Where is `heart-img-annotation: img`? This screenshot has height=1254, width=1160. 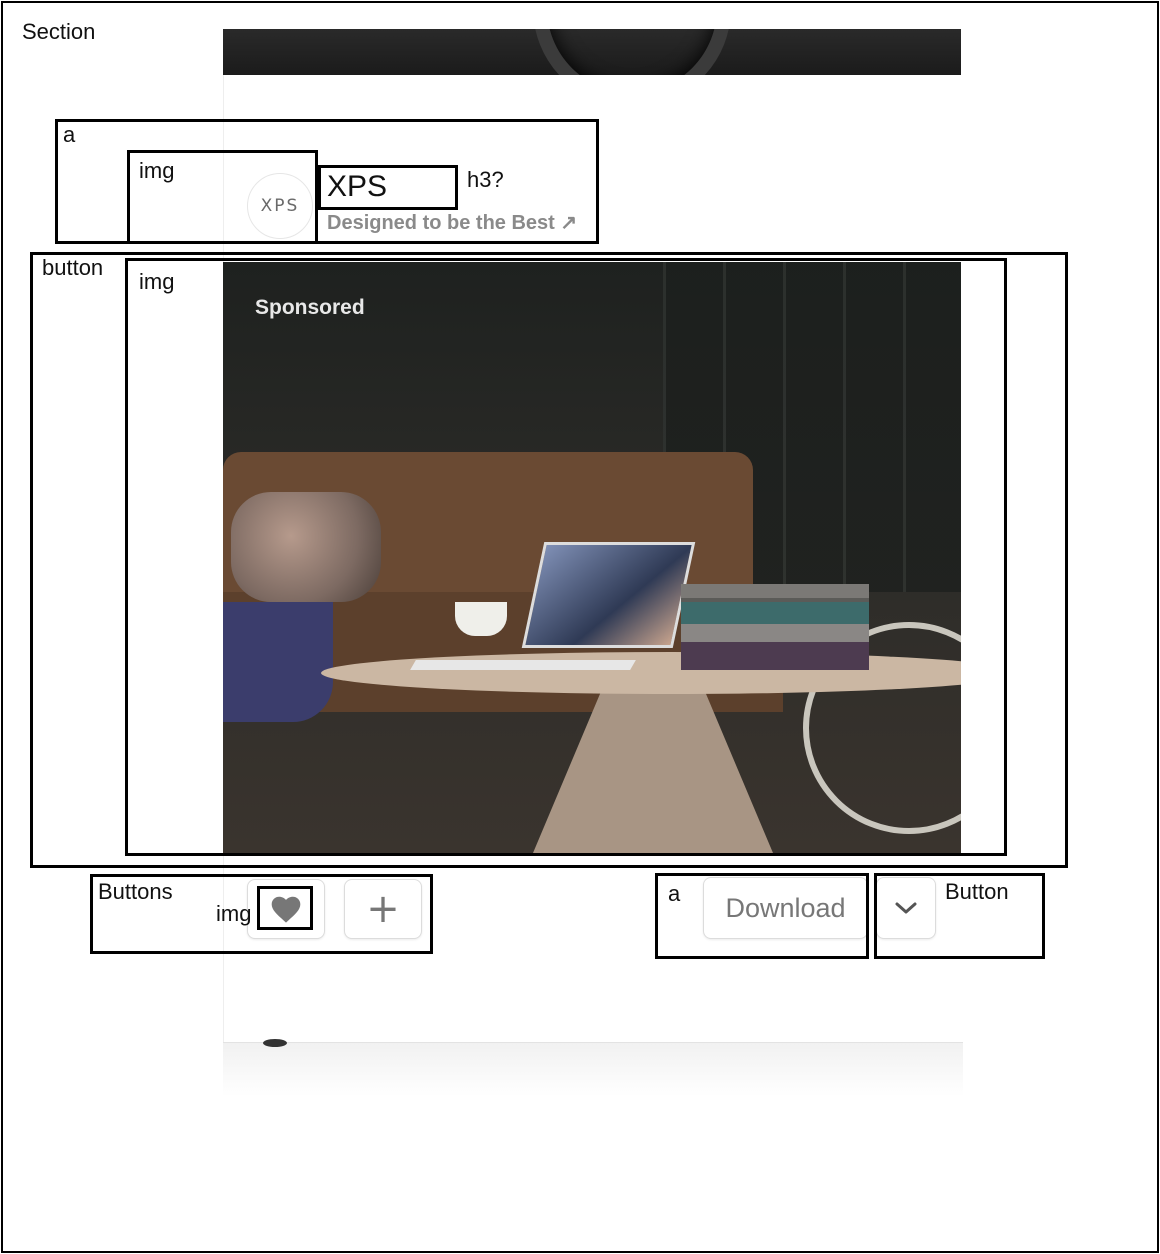
heart-img-annotation: img is located at coordinates (234, 913).